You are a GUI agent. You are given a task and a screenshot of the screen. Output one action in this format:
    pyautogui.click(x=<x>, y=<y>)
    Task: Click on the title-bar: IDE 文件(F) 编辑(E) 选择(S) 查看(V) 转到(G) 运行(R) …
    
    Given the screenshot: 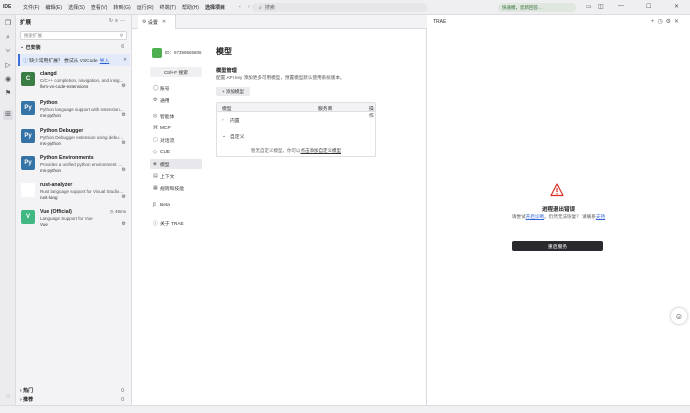 What is the action you would take?
    pyautogui.click(x=345, y=7)
    